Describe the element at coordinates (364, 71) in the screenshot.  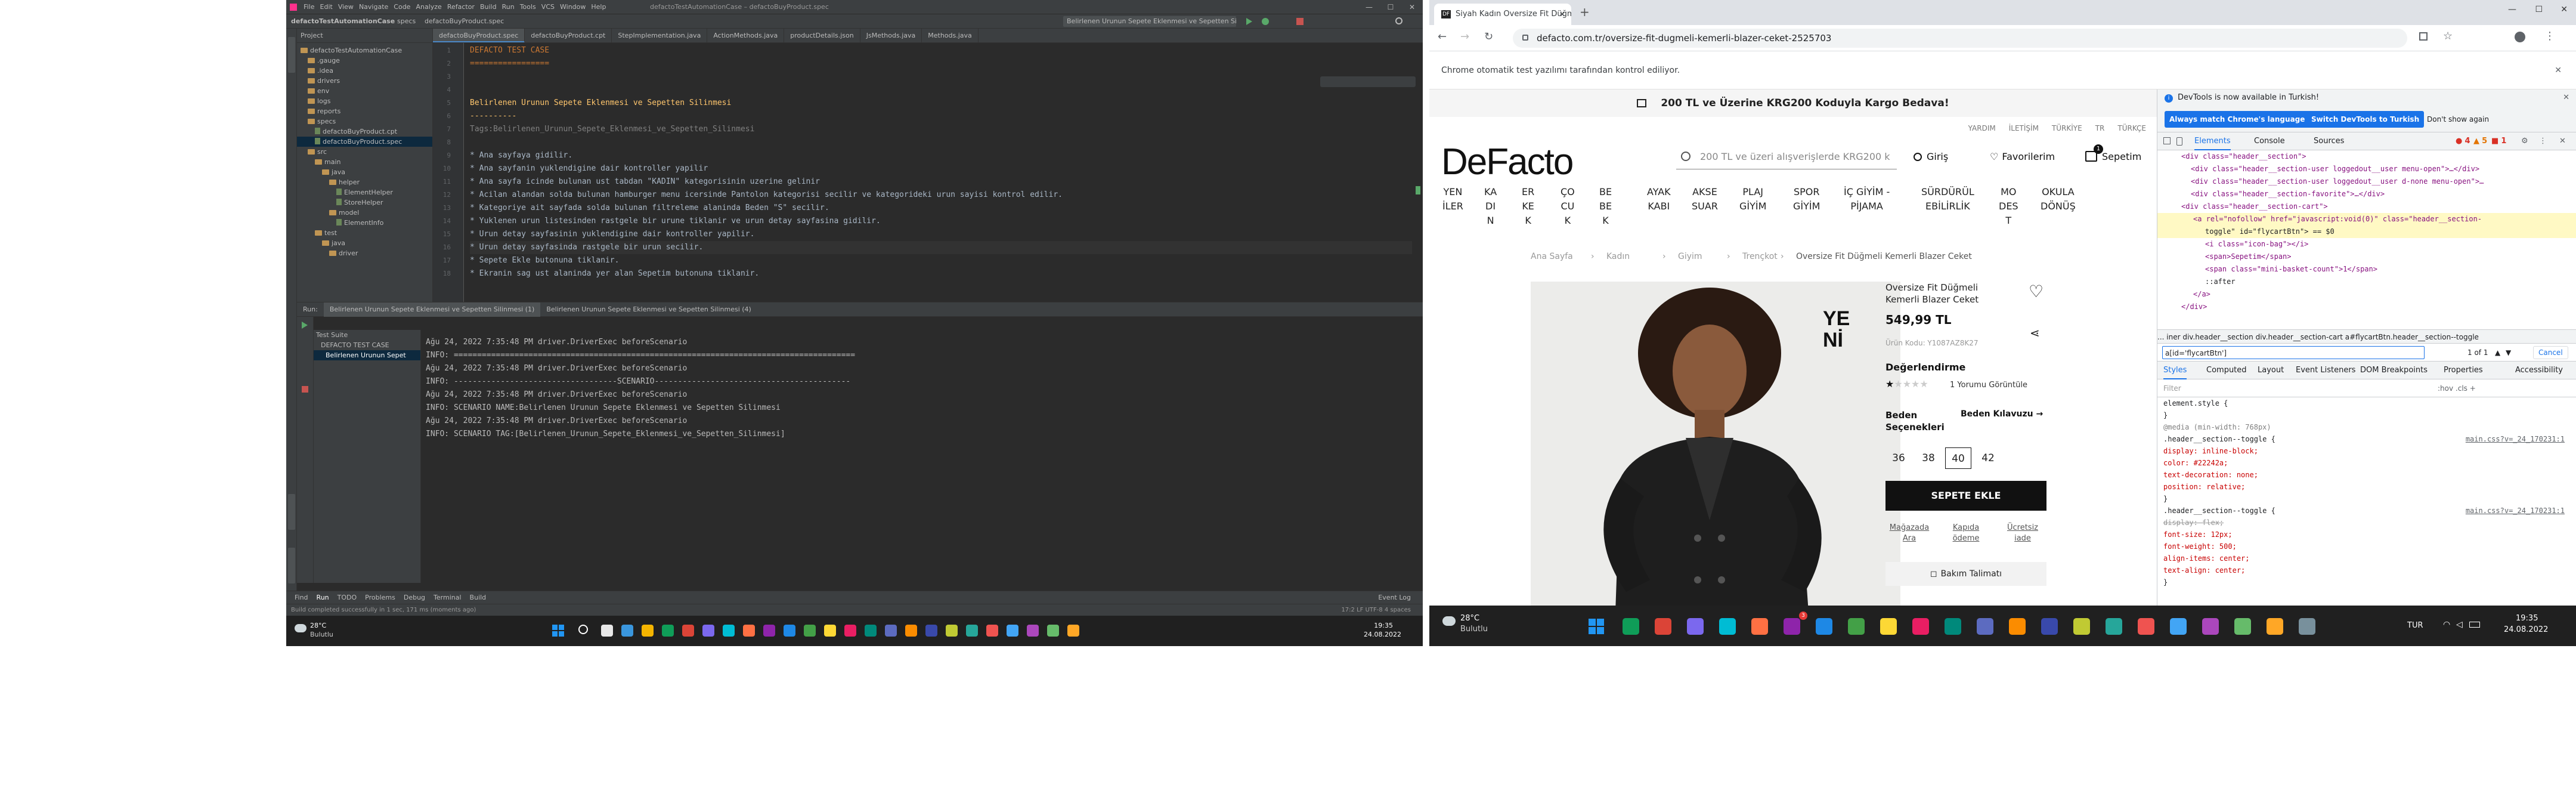
I see `tree-item: .idea` at that location.